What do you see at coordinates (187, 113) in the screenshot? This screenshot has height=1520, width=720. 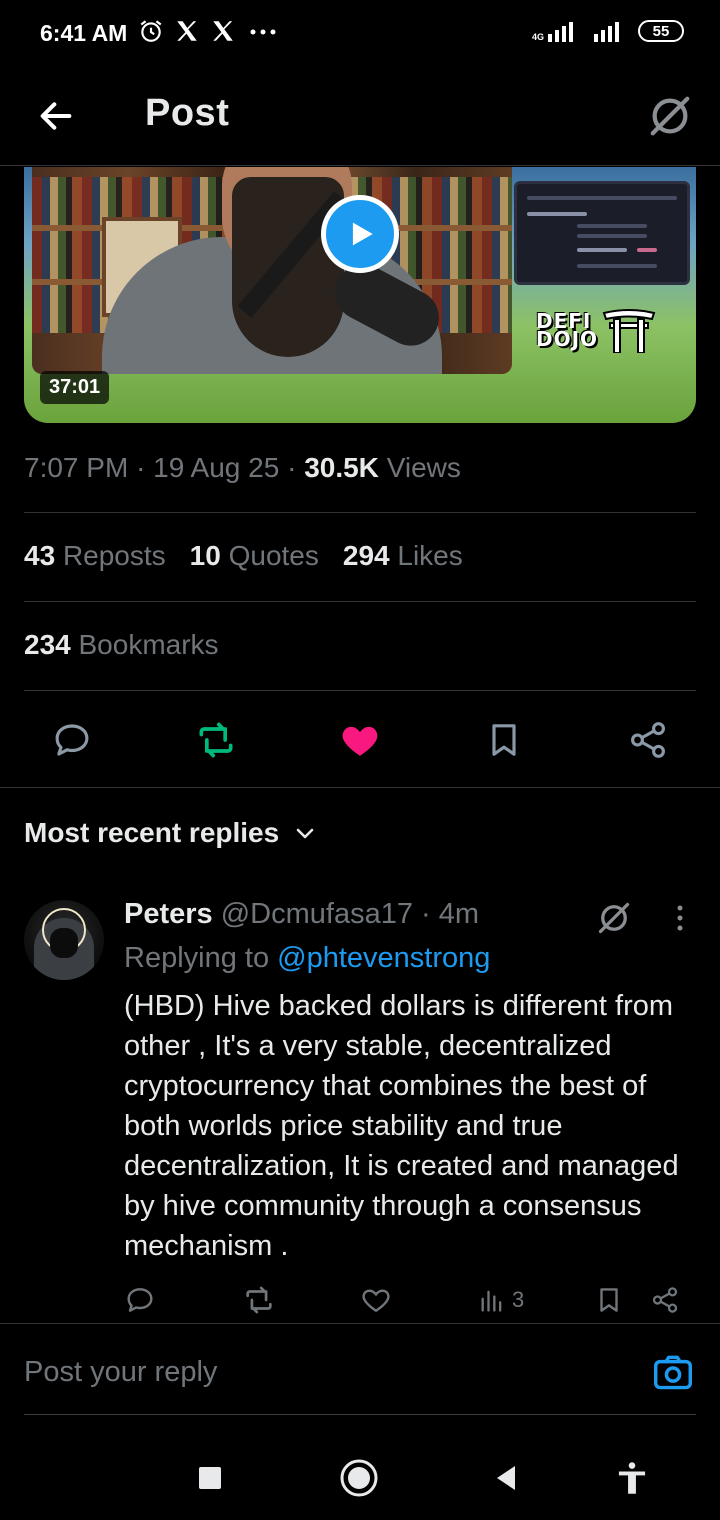 I see `page-title: Post` at bounding box center [187, 113].